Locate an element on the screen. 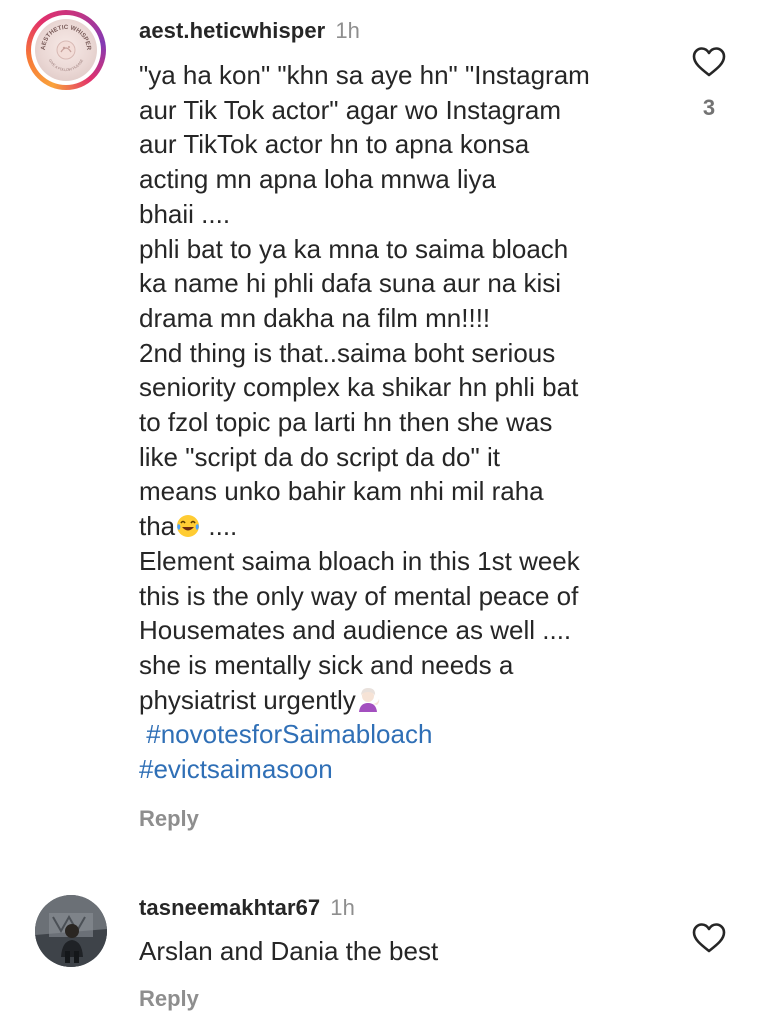 The height and width of the screenshot is (1033, 768). avatar-photo is located at coordinates (71, 931).